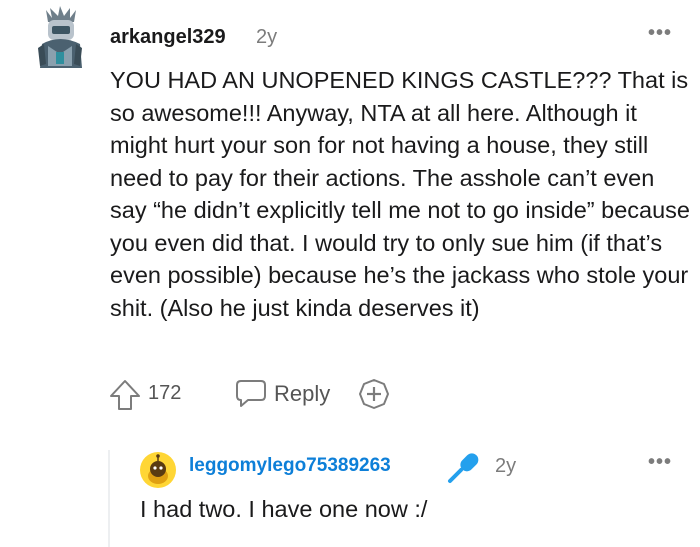  Describe the element at coordinates (267, 37) in the screenshot. I see `comment-age: 2y` at that location.